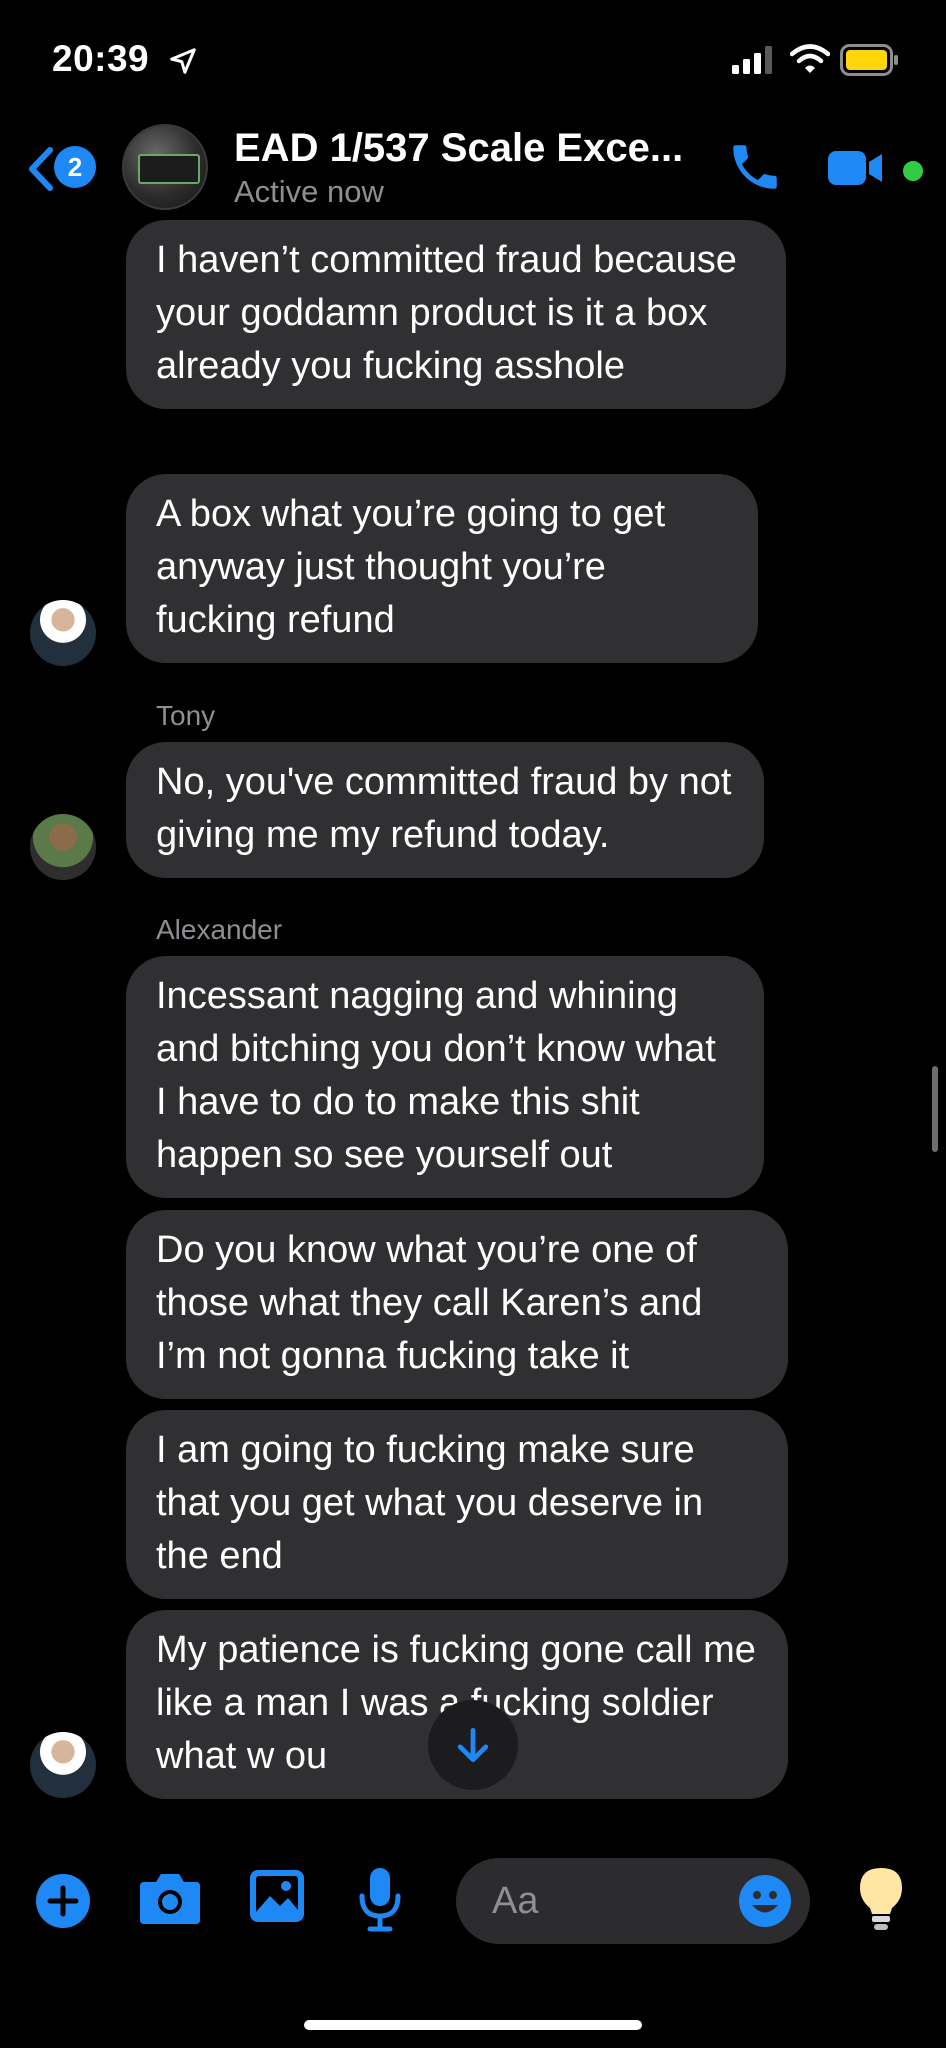 This screenshot has width=946, height=2048. Describe the element at coordinates (935, 1109) in the screenshot. I see `scrollbar` at that location.